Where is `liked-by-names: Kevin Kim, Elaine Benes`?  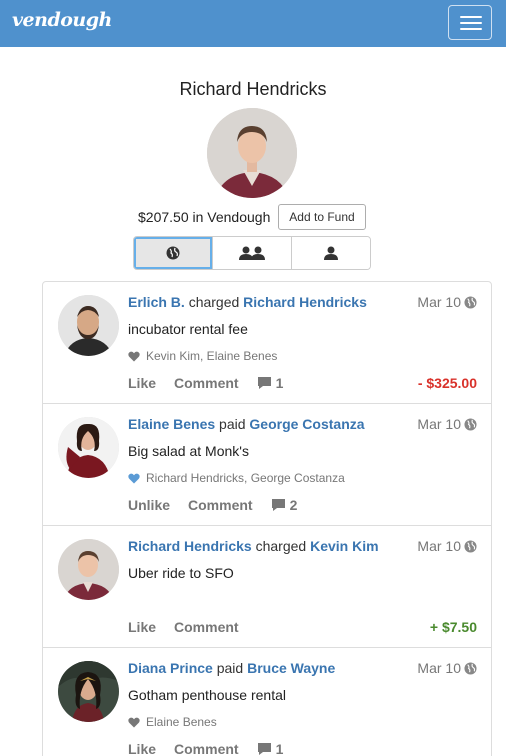
liked-by-names: Kevin Kim, Elaine Benes is located at coordinates (211, 356).